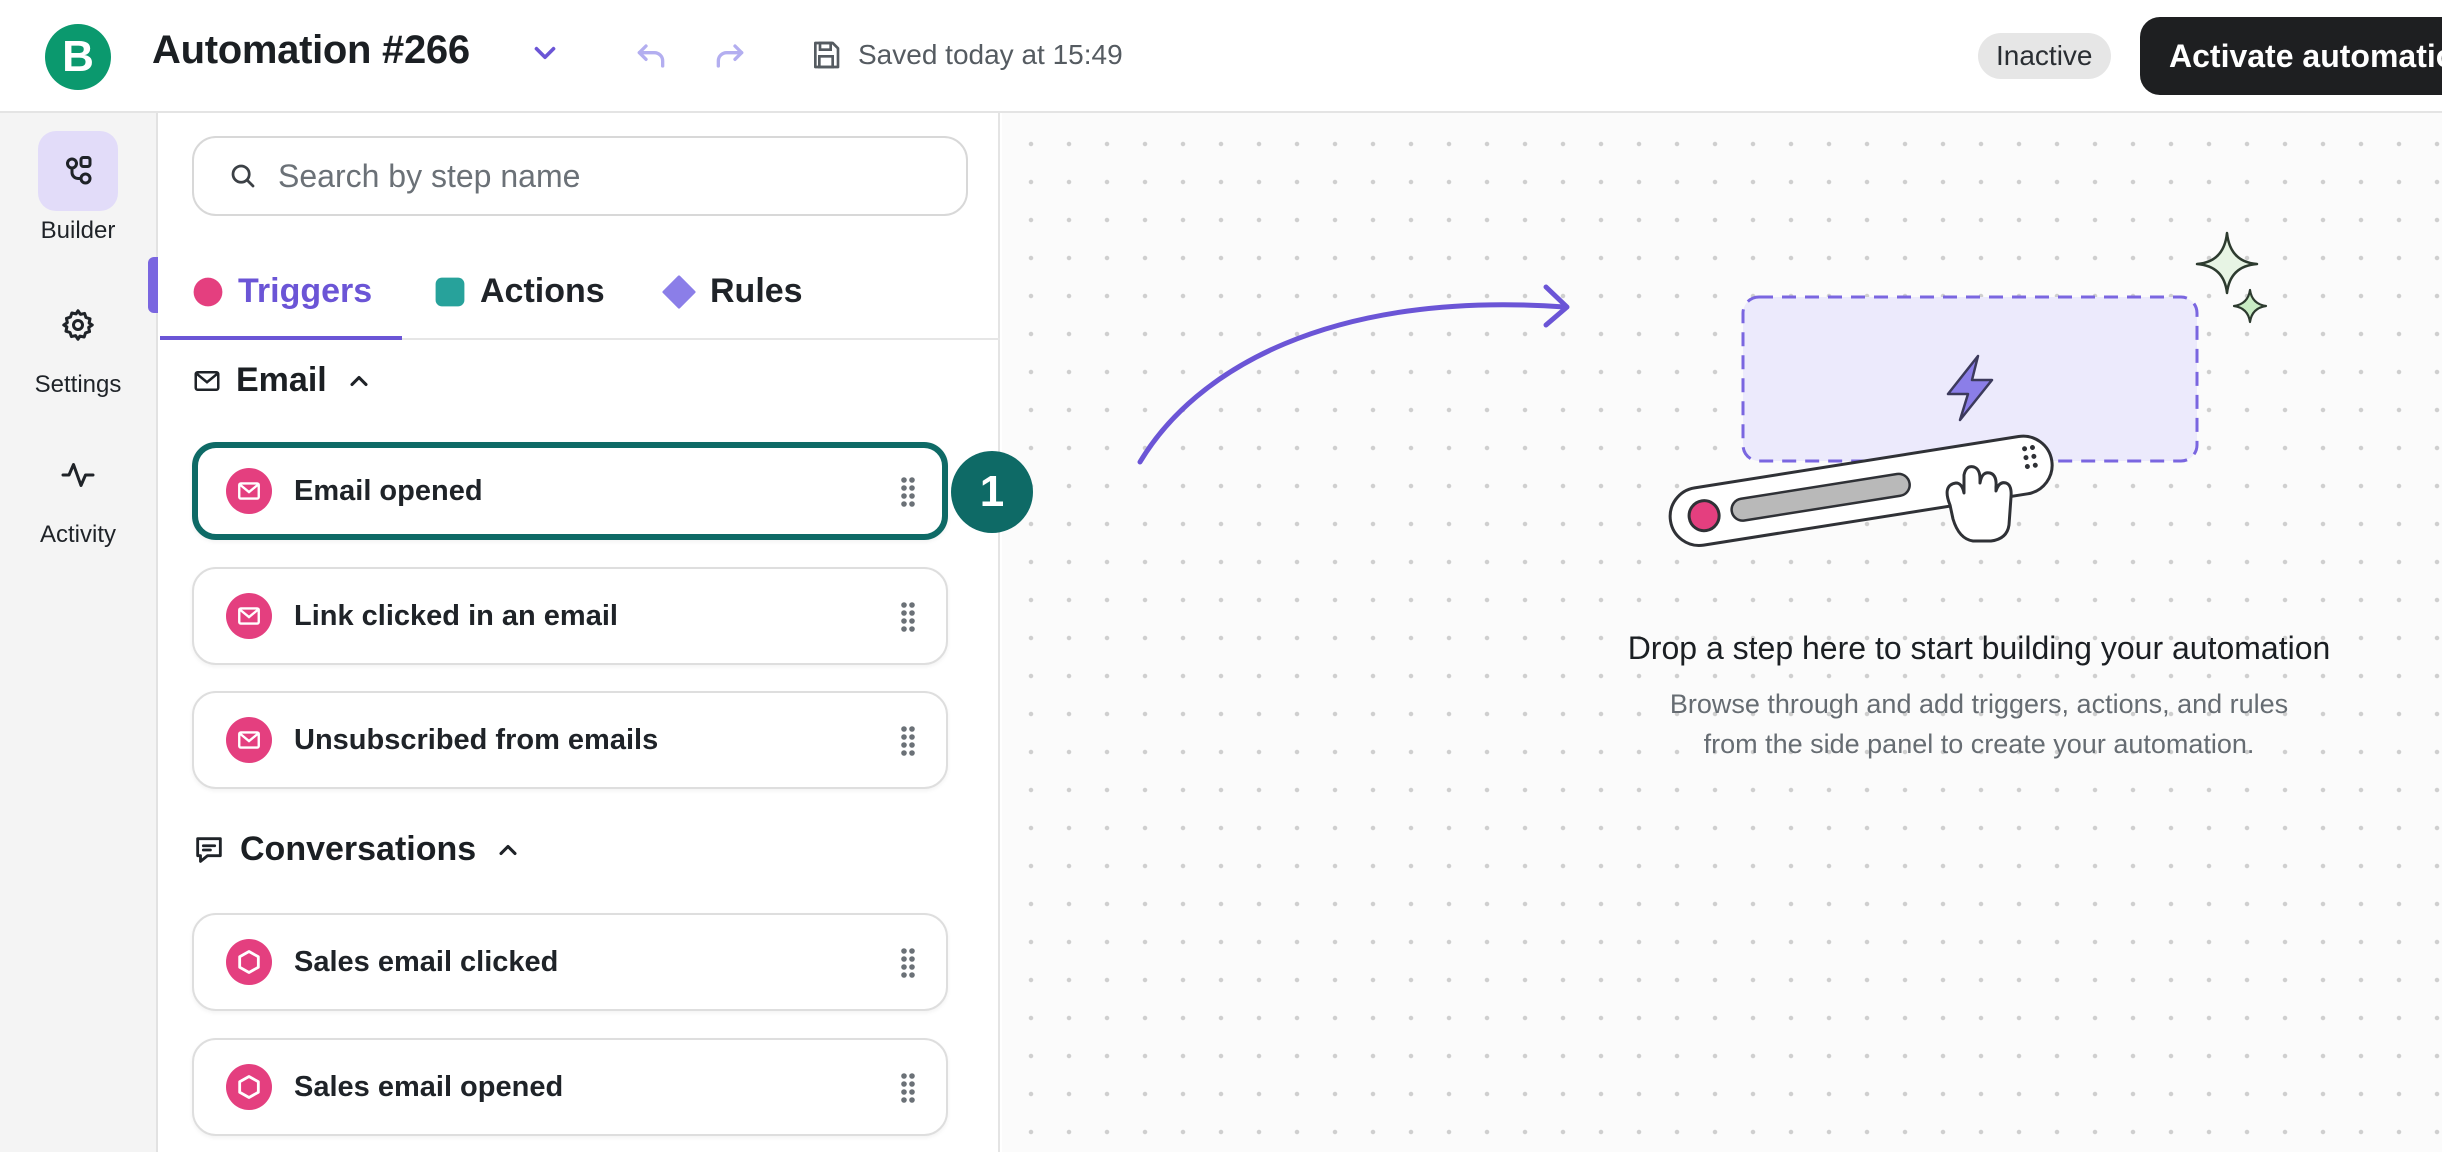  What do you see at coordinates (603, 176) in the screenshot?
I see `search-input` at bounding box center [603, 176].